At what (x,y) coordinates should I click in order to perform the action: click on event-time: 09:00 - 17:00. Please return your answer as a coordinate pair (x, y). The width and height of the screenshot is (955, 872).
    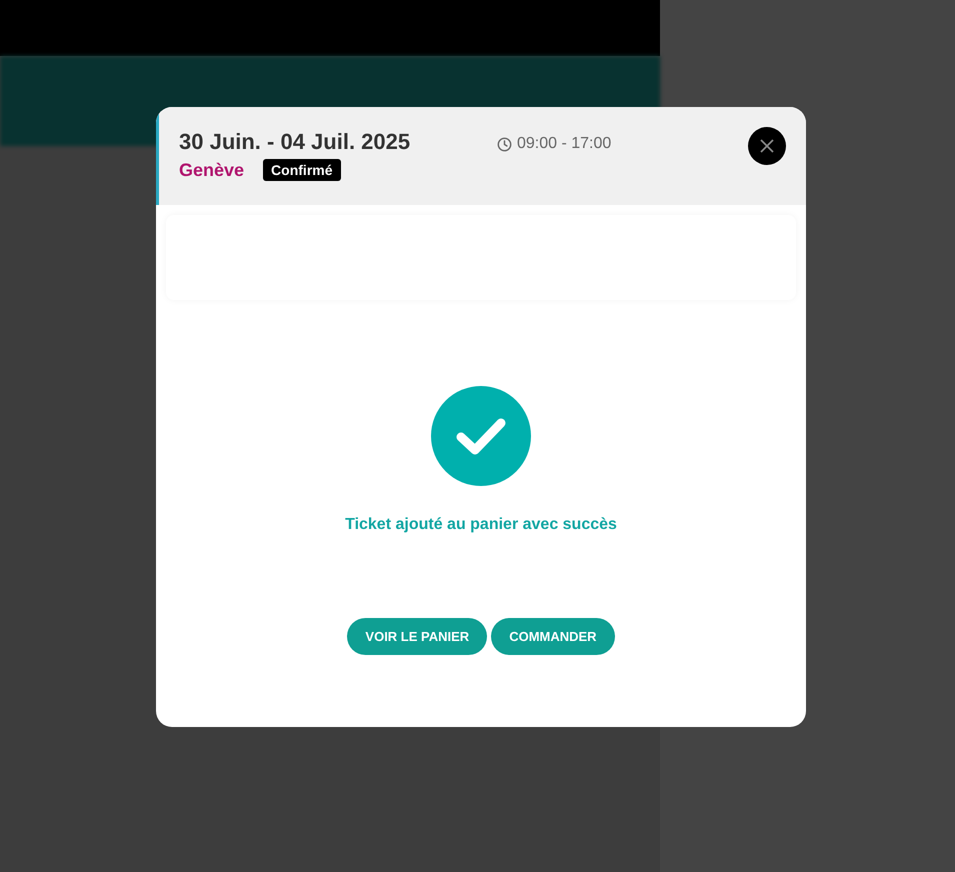
    Looking at the image, I should click on (564, 144).